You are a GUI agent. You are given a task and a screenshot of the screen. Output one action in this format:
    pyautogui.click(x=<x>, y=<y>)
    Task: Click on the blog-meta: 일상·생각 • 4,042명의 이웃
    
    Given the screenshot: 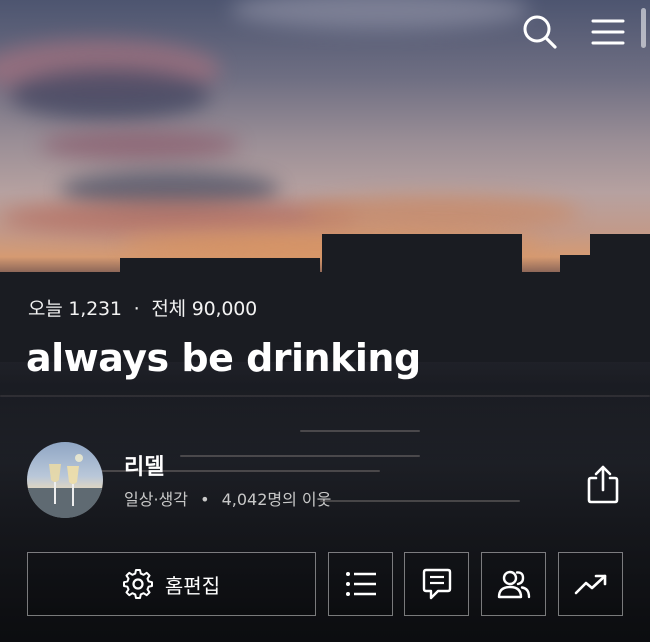 What is the action you would take?
    pyautogui.click(x=227, y=498)
    